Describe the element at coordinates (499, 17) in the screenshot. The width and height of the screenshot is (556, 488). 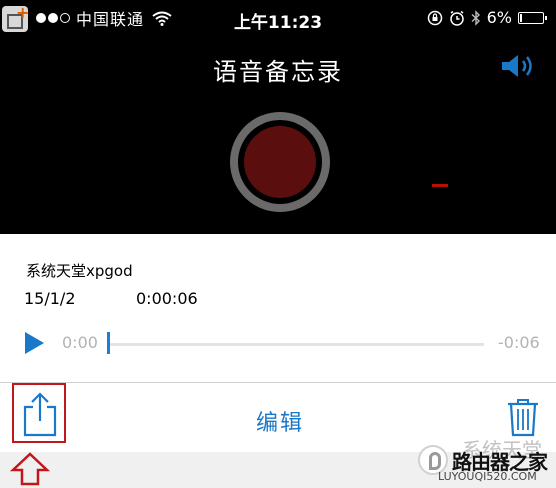
I see `battery-percent: 6%` at that location.